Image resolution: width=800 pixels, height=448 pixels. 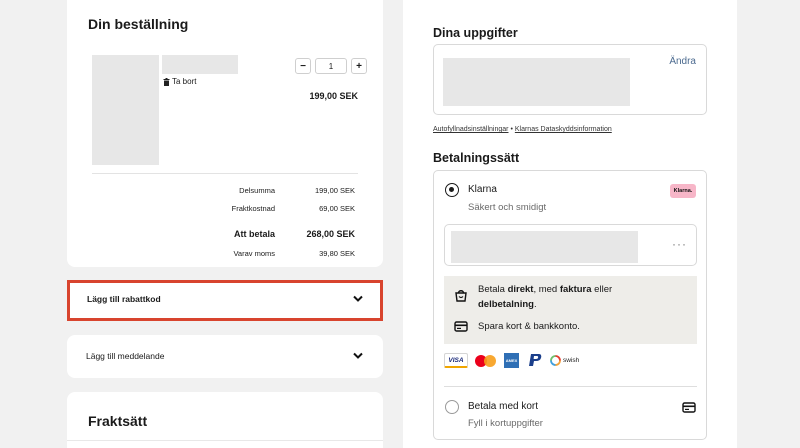 What do you see at coordinates (507, 207) in the screenshot?
I see `klarna-option-subtitle: Säkert och smidigt` at bounding box center [507, 207].